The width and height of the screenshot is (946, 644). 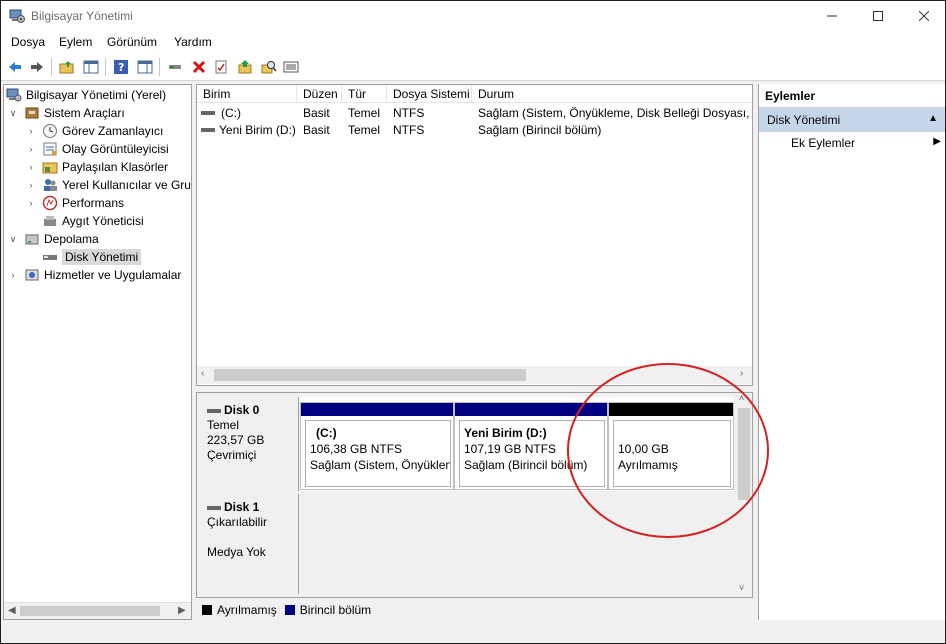 What do you see at coordinates (75, 203) in the screenshot?
I see `tree-item-performance: › Performans` at bounding box center [75, 203].